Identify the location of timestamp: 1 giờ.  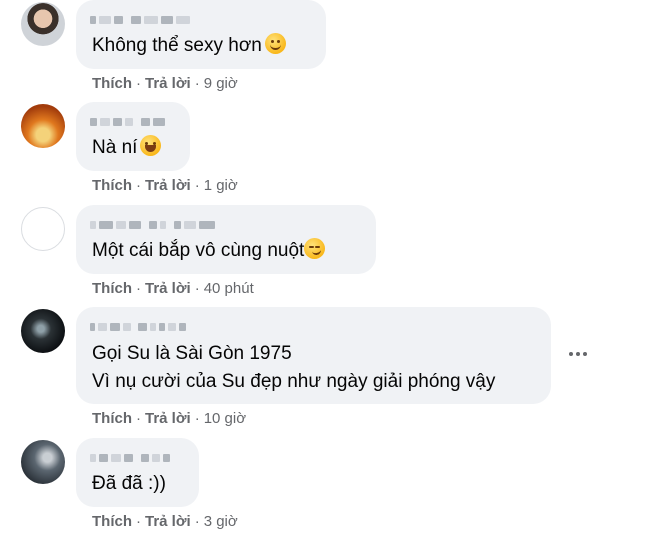
(221, 185).